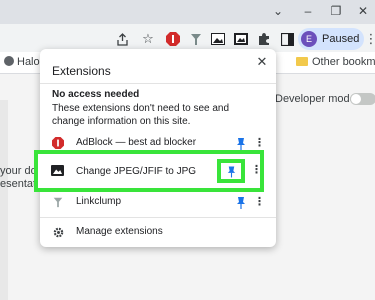  I want to click on bookmark-other: Other bookmark, so click(335, 62).